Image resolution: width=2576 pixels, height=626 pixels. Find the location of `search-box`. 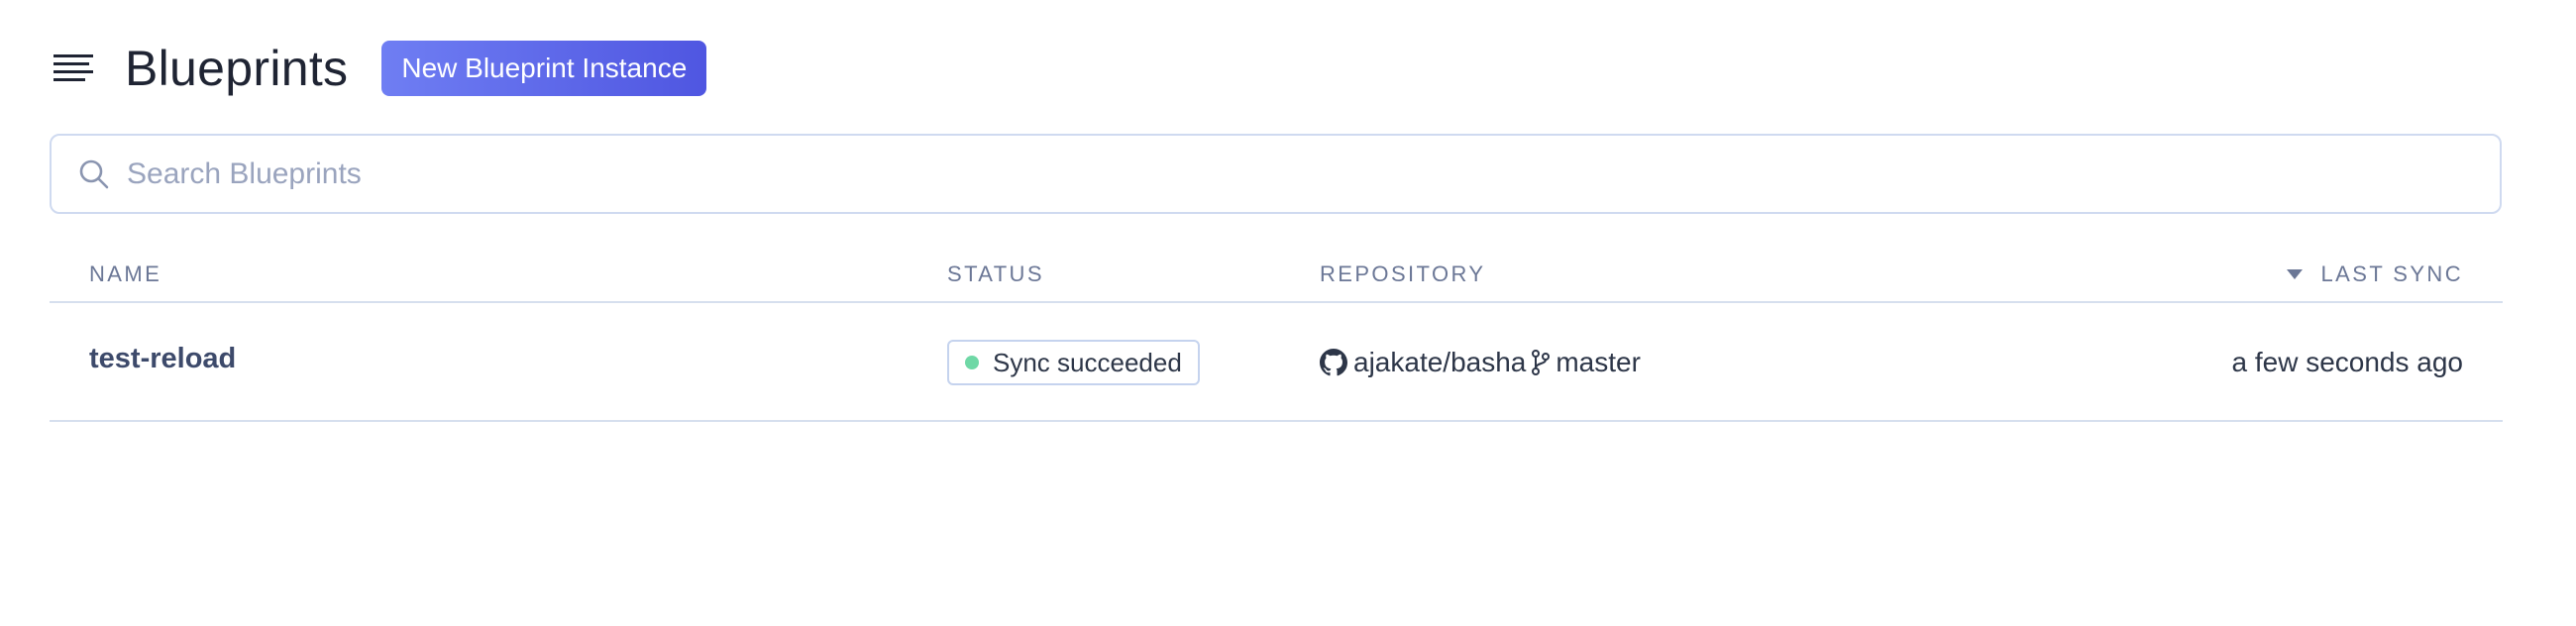

search-box is located at coordinates (1276, 174).